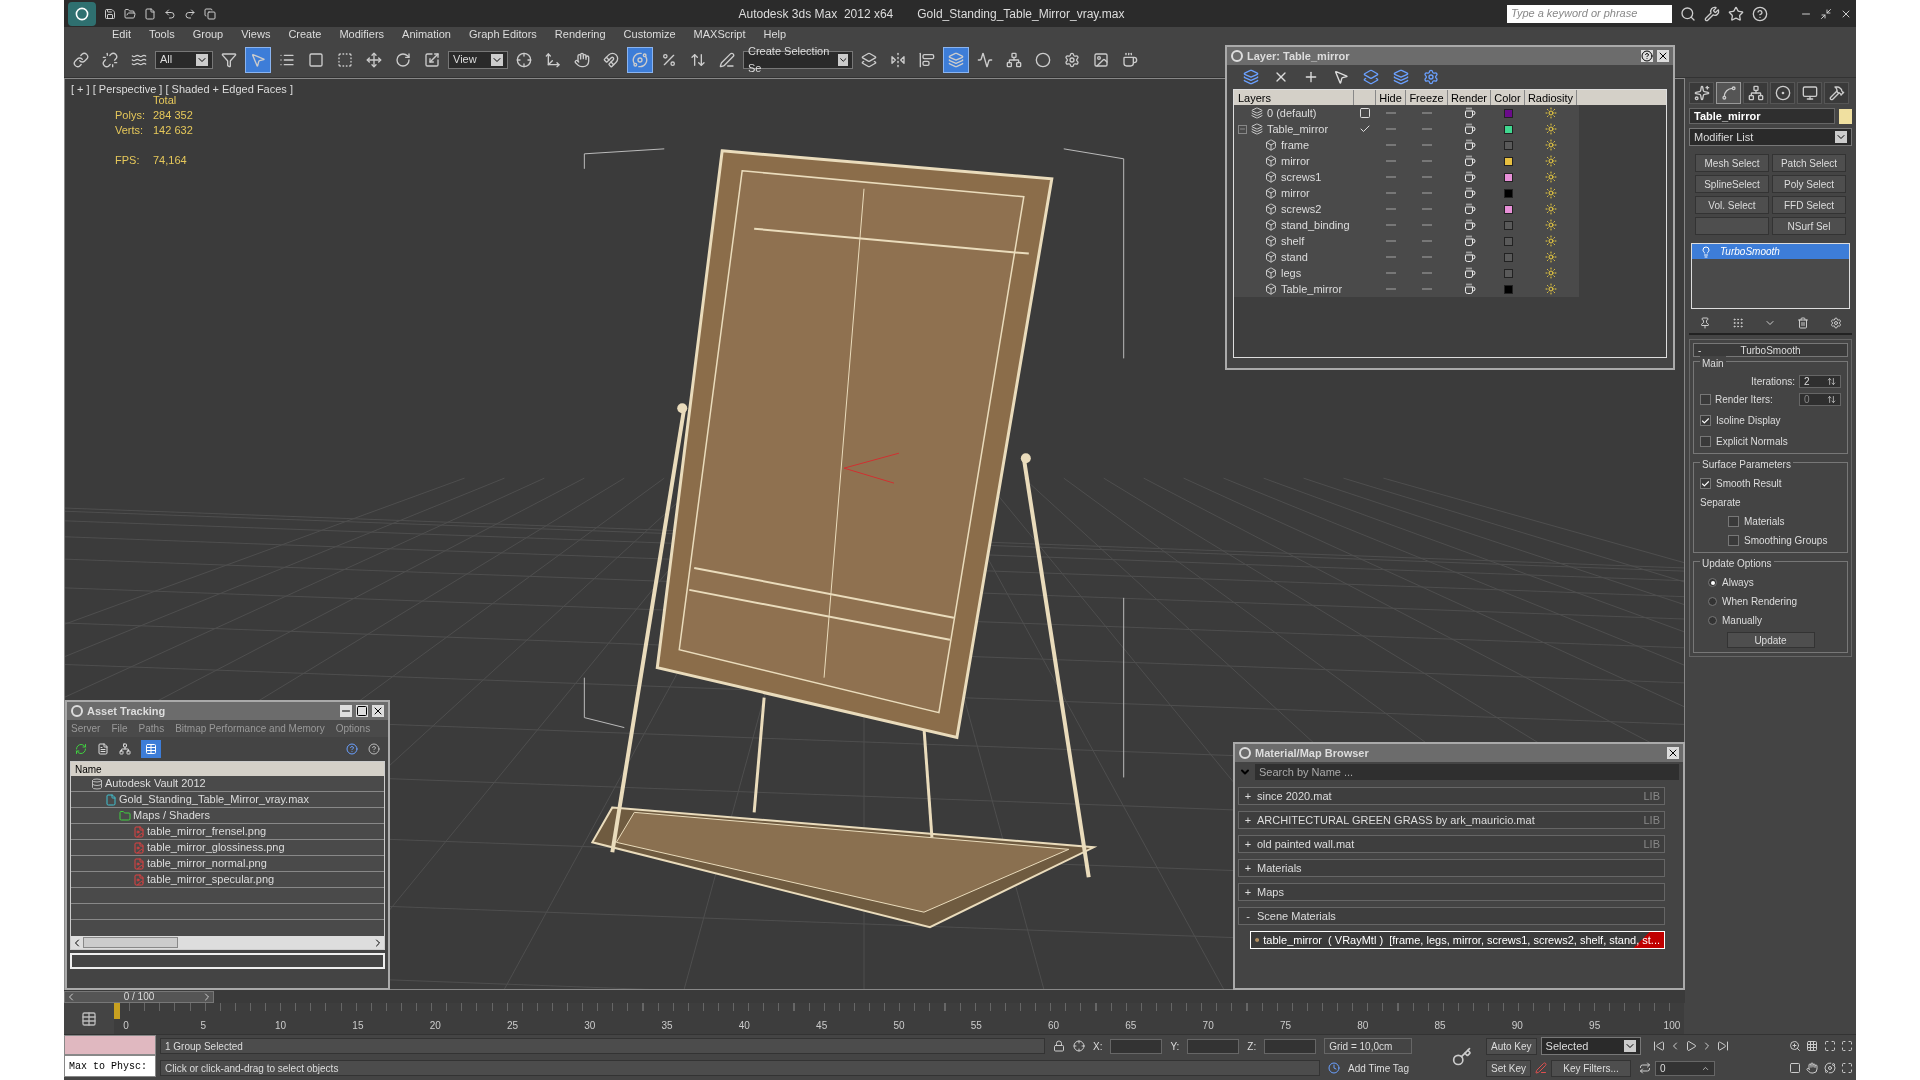 The width and height of the screenshot is (1920, 1080). Describe the element at coordinates (1770, 276) in the screenshot. I see `modifier-stack: TurboSmooth` at that location.